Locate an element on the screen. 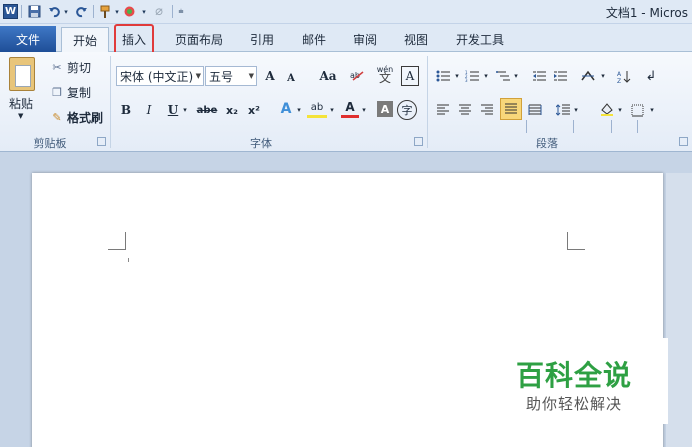  copy-button: ❐ 复制 is located at coordinates (70, 92).